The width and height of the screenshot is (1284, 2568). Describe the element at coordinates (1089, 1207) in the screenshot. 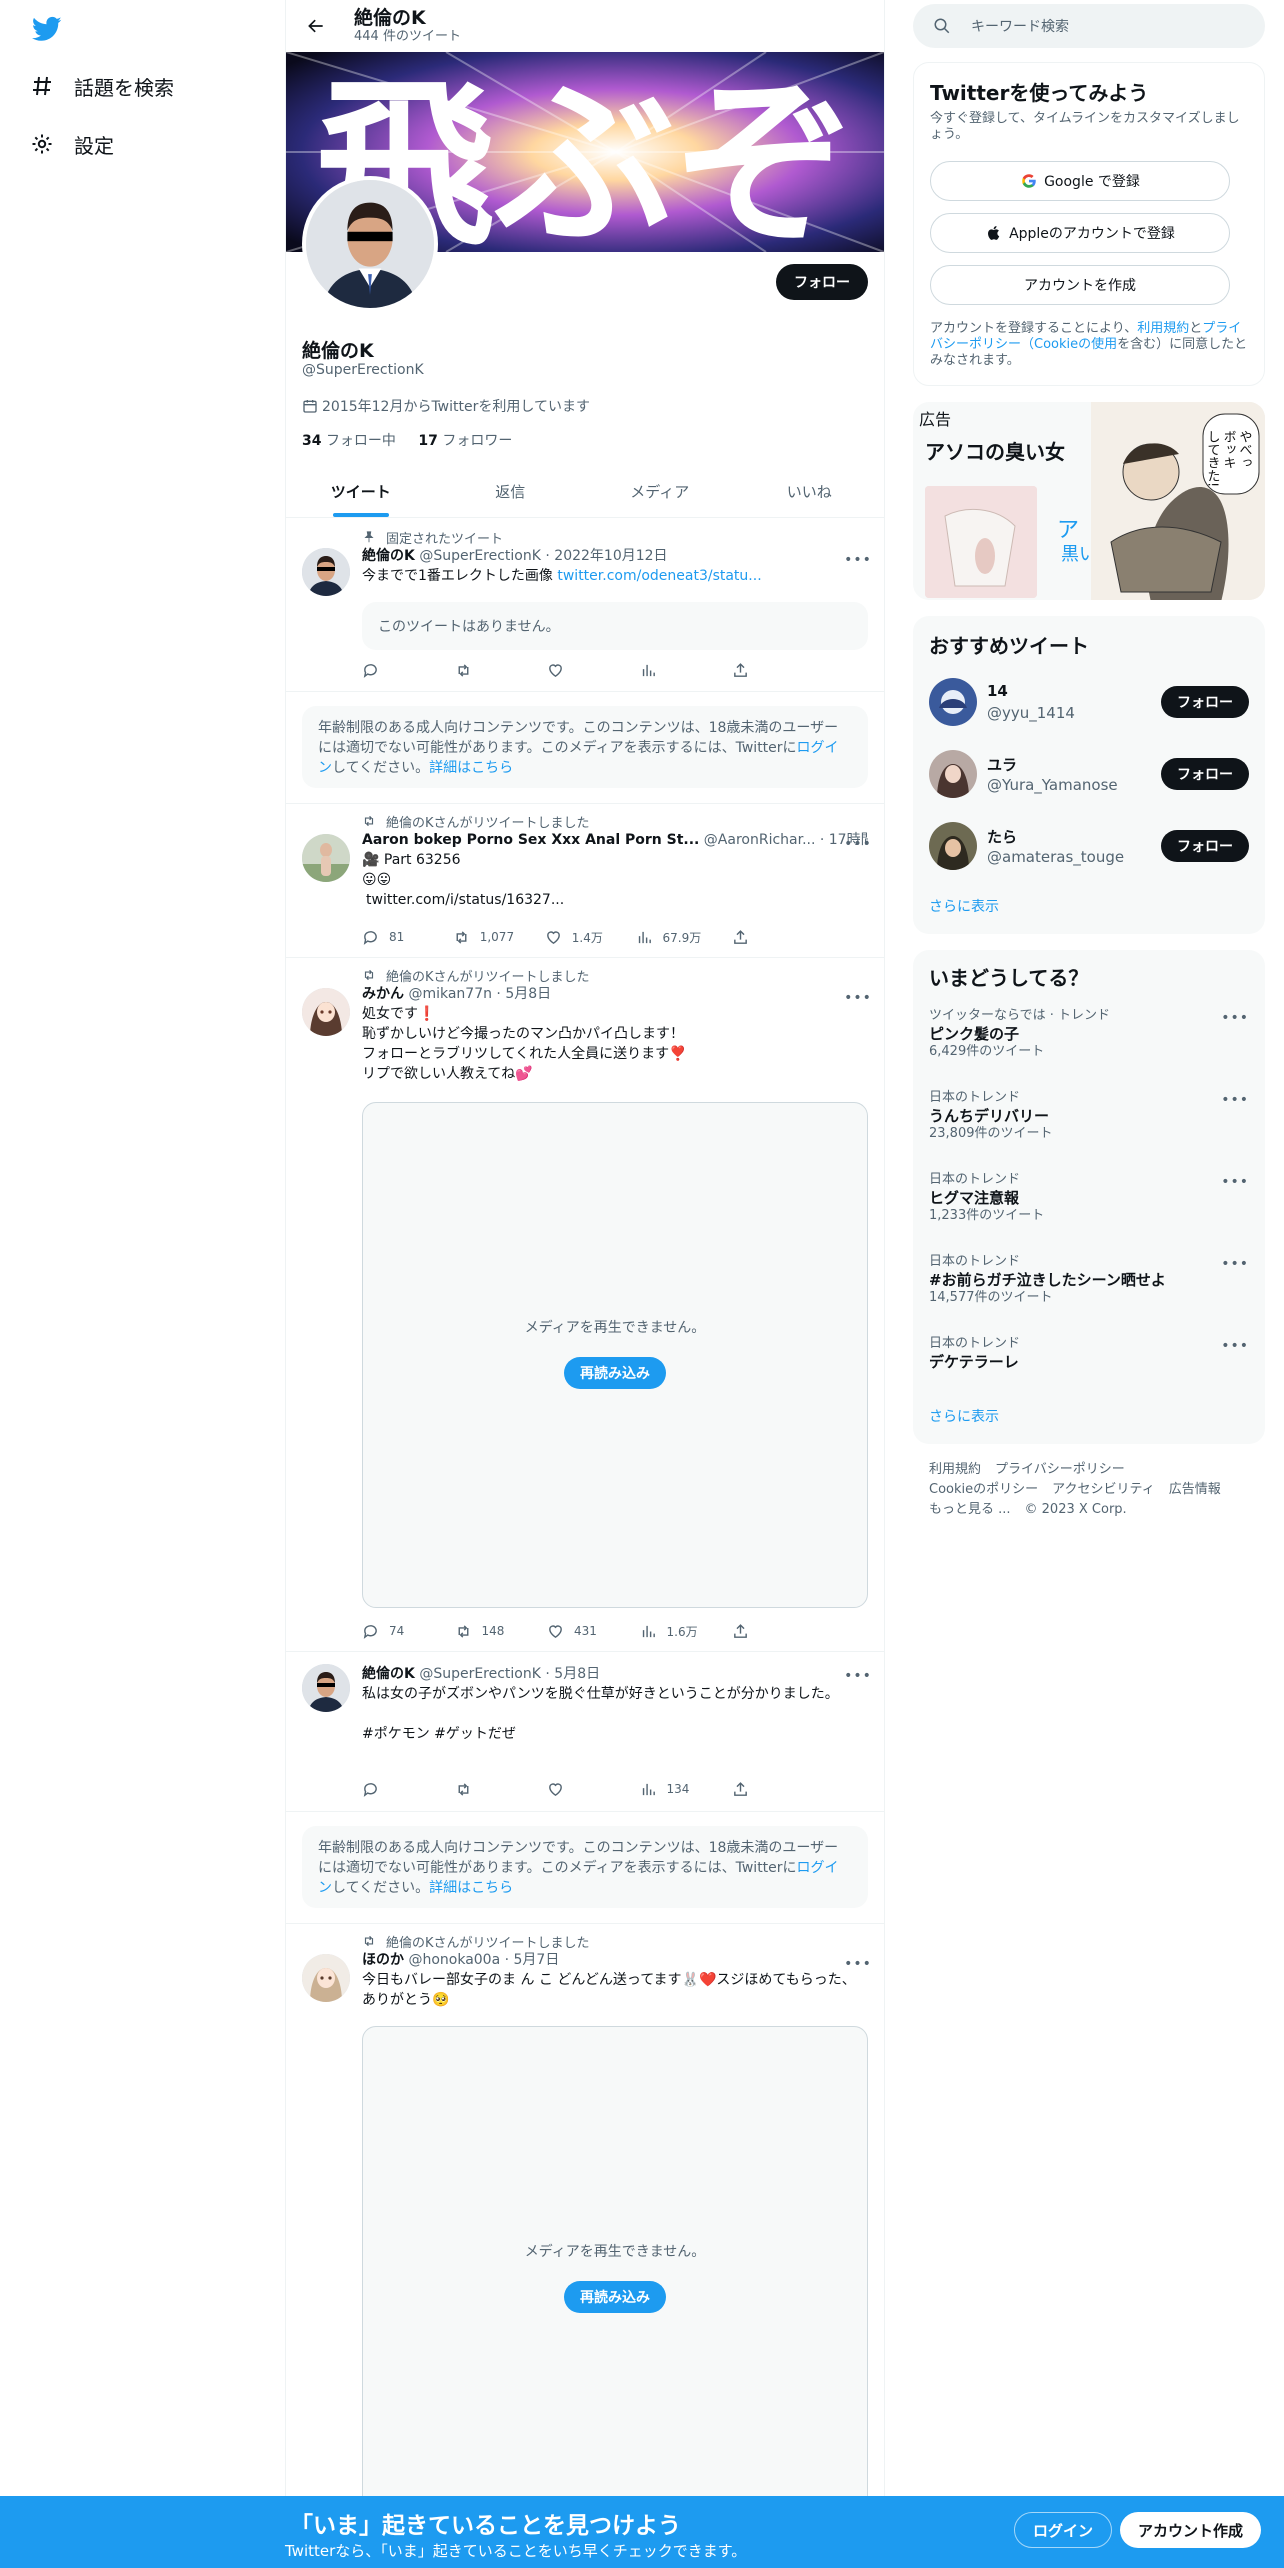

I see `trend-item: 日本のトレンド ヒグマ注意報 1,233件のツイート •••` at that location.